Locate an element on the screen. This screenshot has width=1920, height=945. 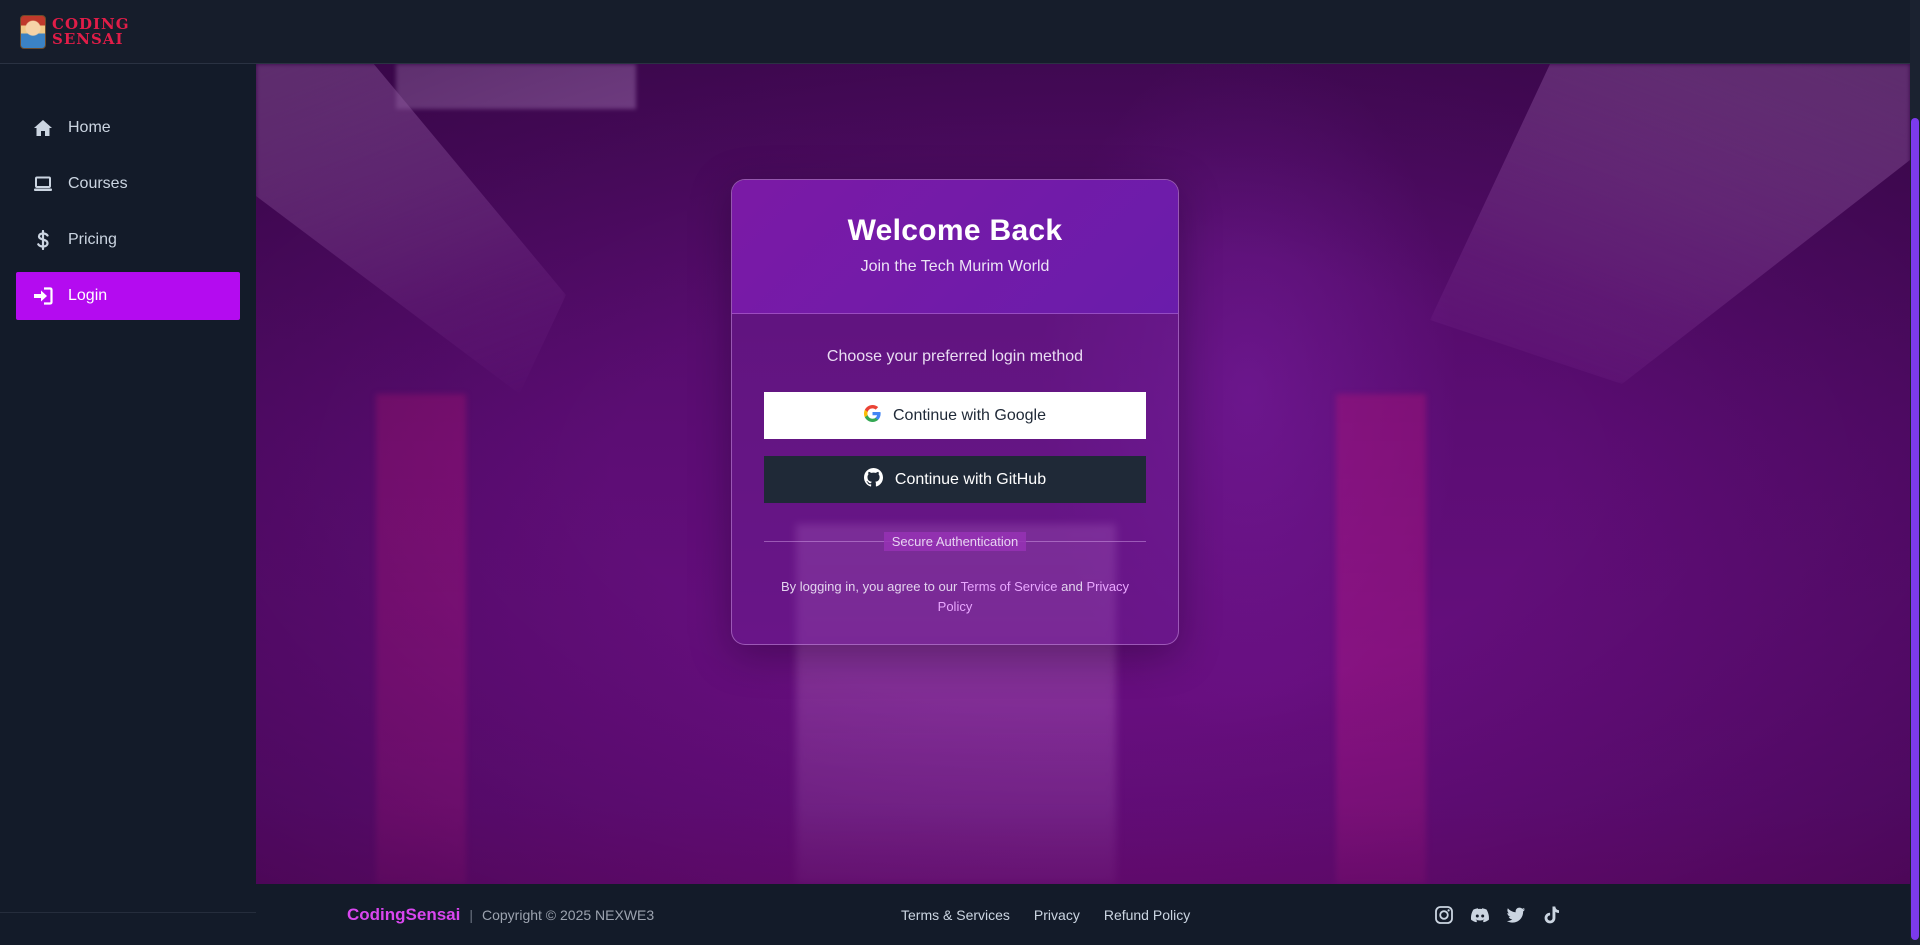
footer-brand: CodingSensai | Copyright © 2025 NEXWE3 is located at coordinates (500, 915).